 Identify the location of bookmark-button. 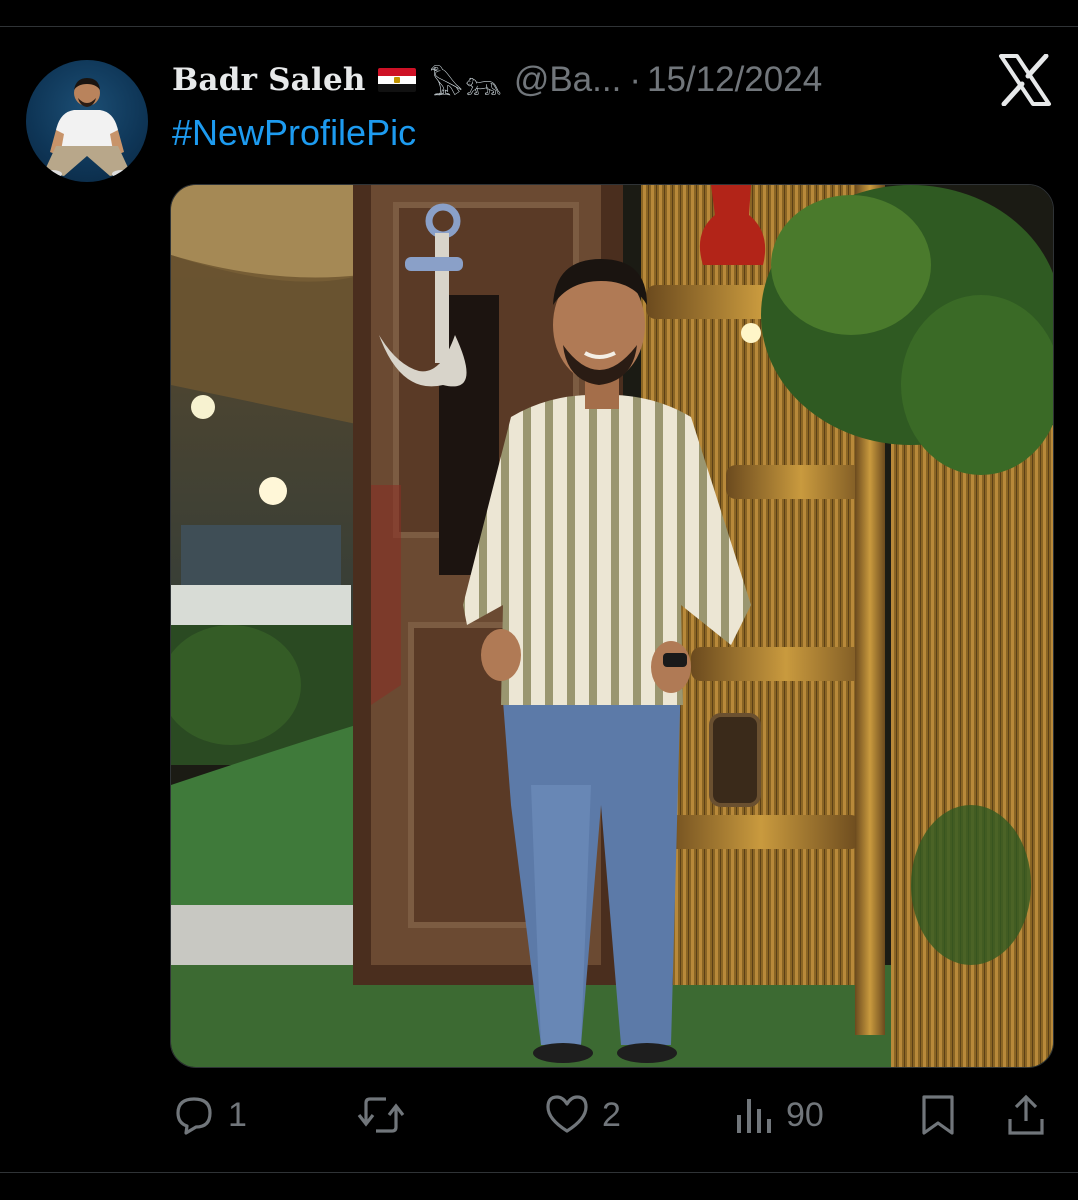
(938, 1115).